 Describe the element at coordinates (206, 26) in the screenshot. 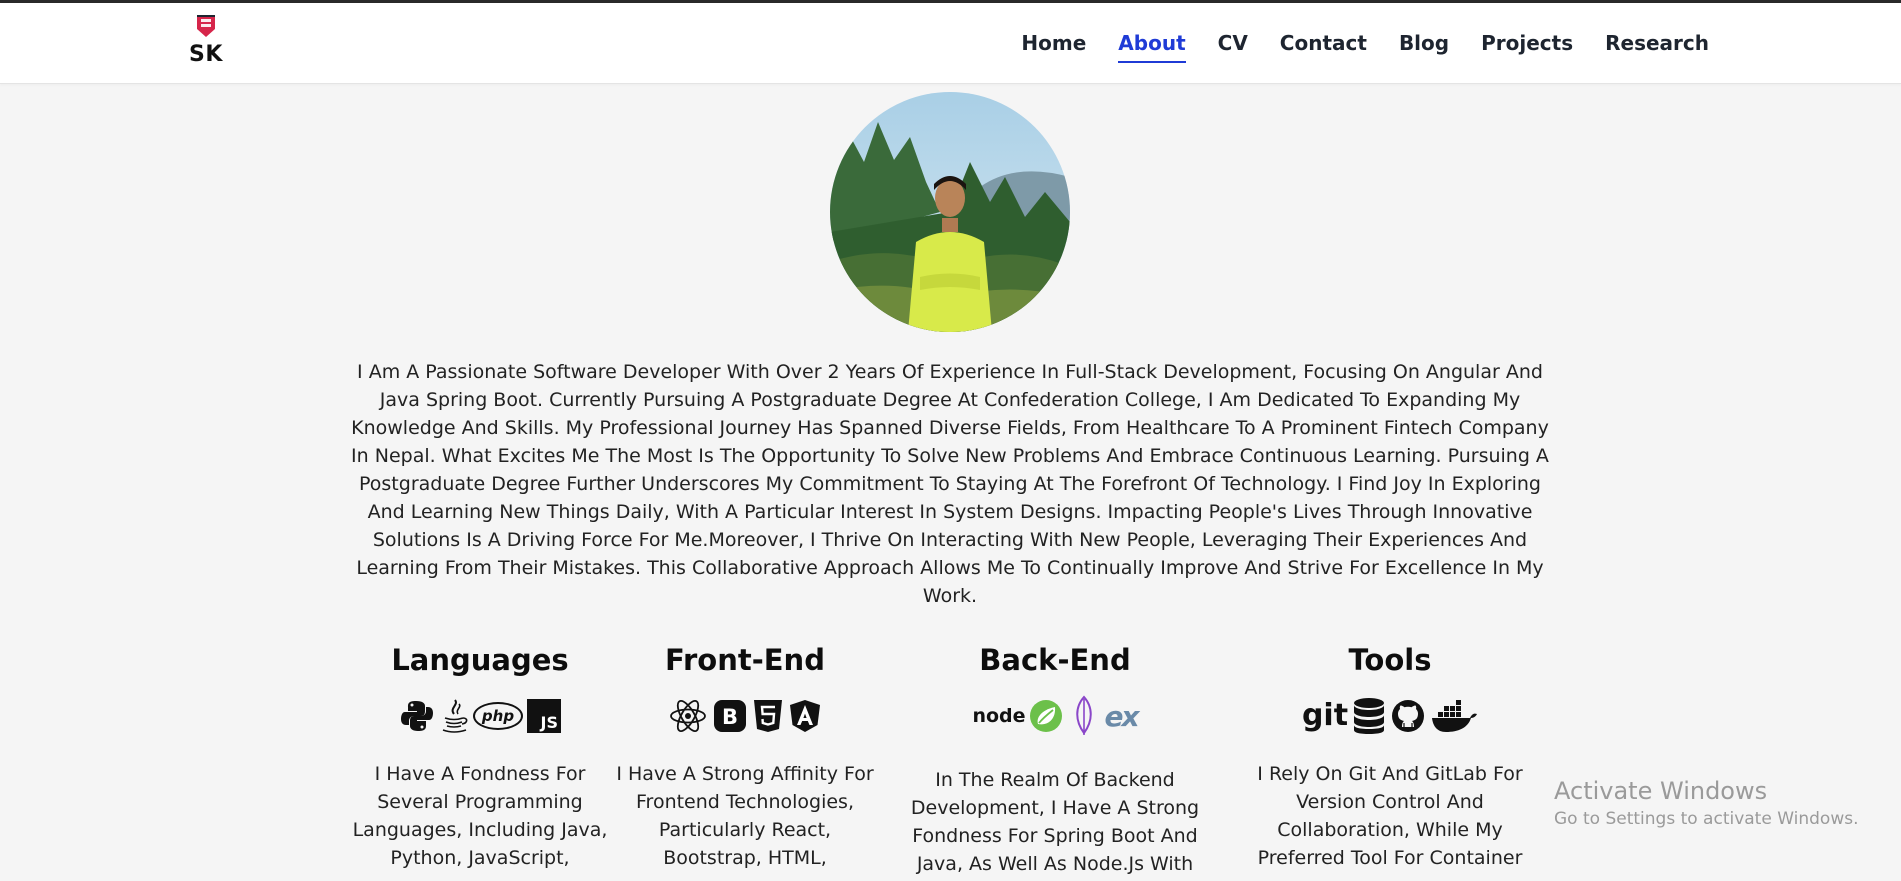

I see `shield-logo-icon` at that location.